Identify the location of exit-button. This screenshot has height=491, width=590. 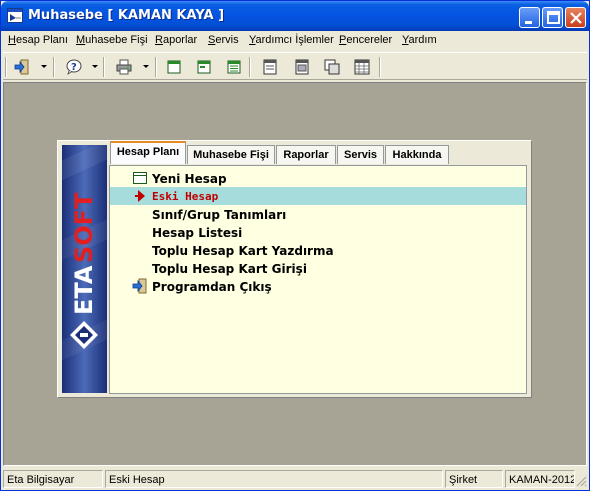
(22, 67).